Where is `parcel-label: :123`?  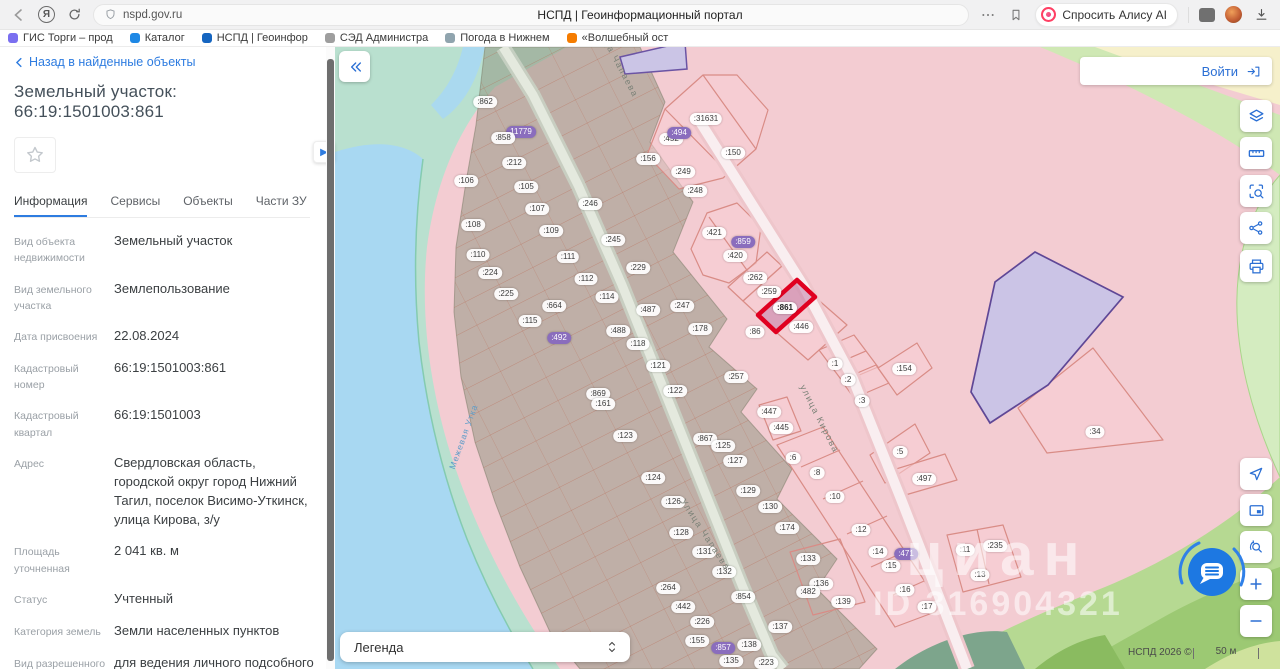
parcel-label: :123 is located at coordinates (625, 436).